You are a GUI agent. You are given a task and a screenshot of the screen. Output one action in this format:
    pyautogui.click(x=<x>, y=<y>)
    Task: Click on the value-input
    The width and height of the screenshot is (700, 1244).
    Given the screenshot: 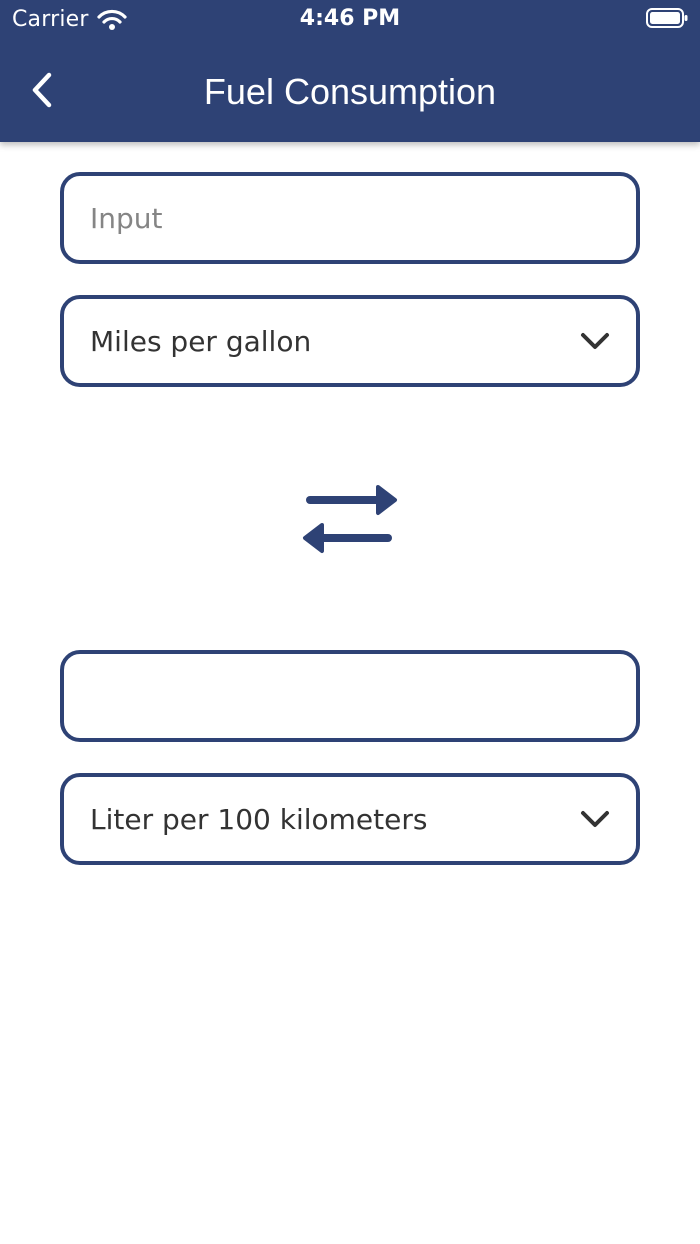 What is the action you would take?
    pyautogui.click(x=350, y=218)
    